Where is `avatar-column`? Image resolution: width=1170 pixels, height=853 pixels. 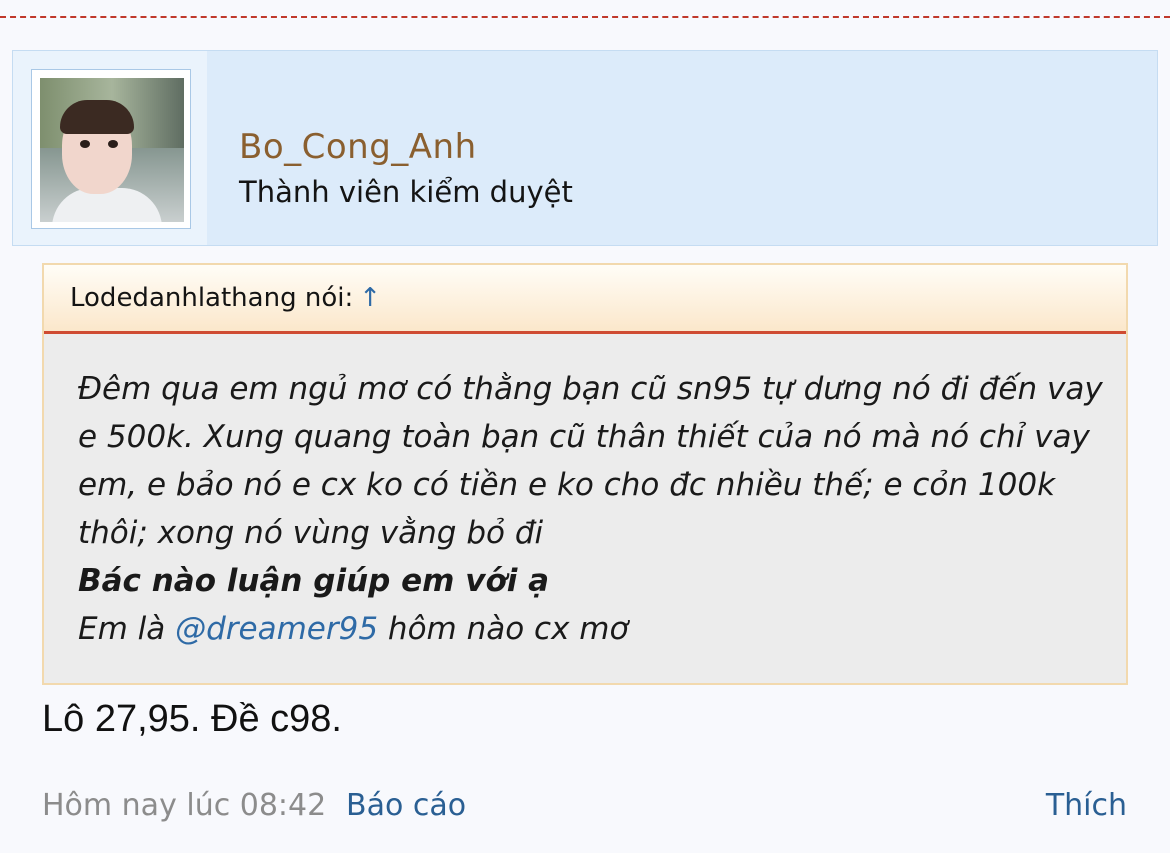 avatar-column is located at coordinates (110, 148).